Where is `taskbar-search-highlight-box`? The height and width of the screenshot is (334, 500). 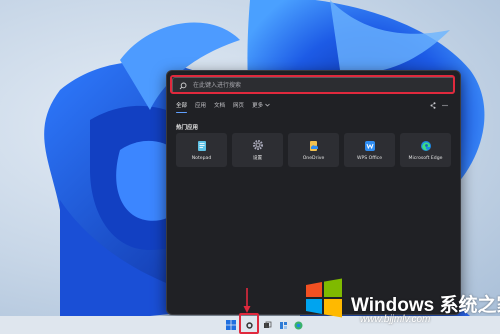 taskbar-search-highlight-box is located at coordinates (249, 323).